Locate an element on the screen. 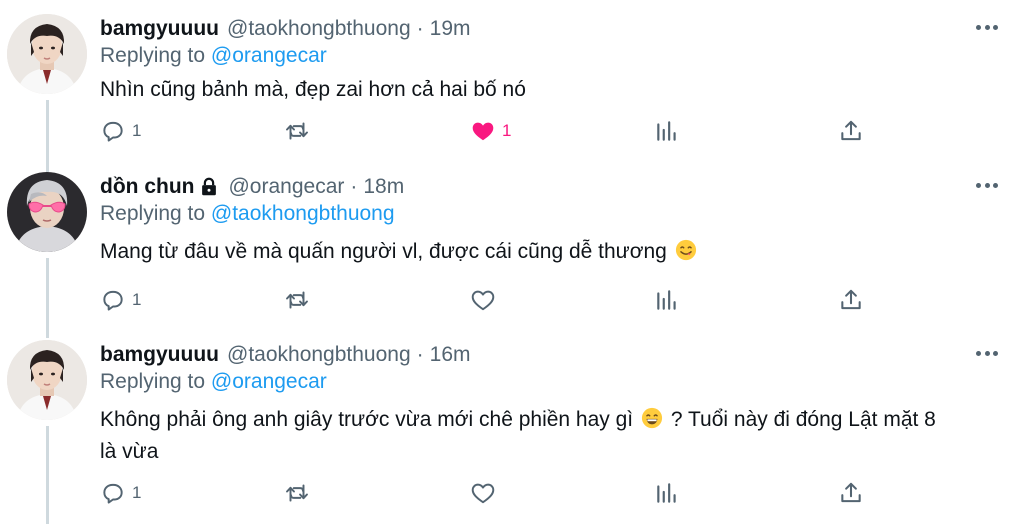  replying-to: Replying to @taokhongbthuong is located at coordinates (247, 214).